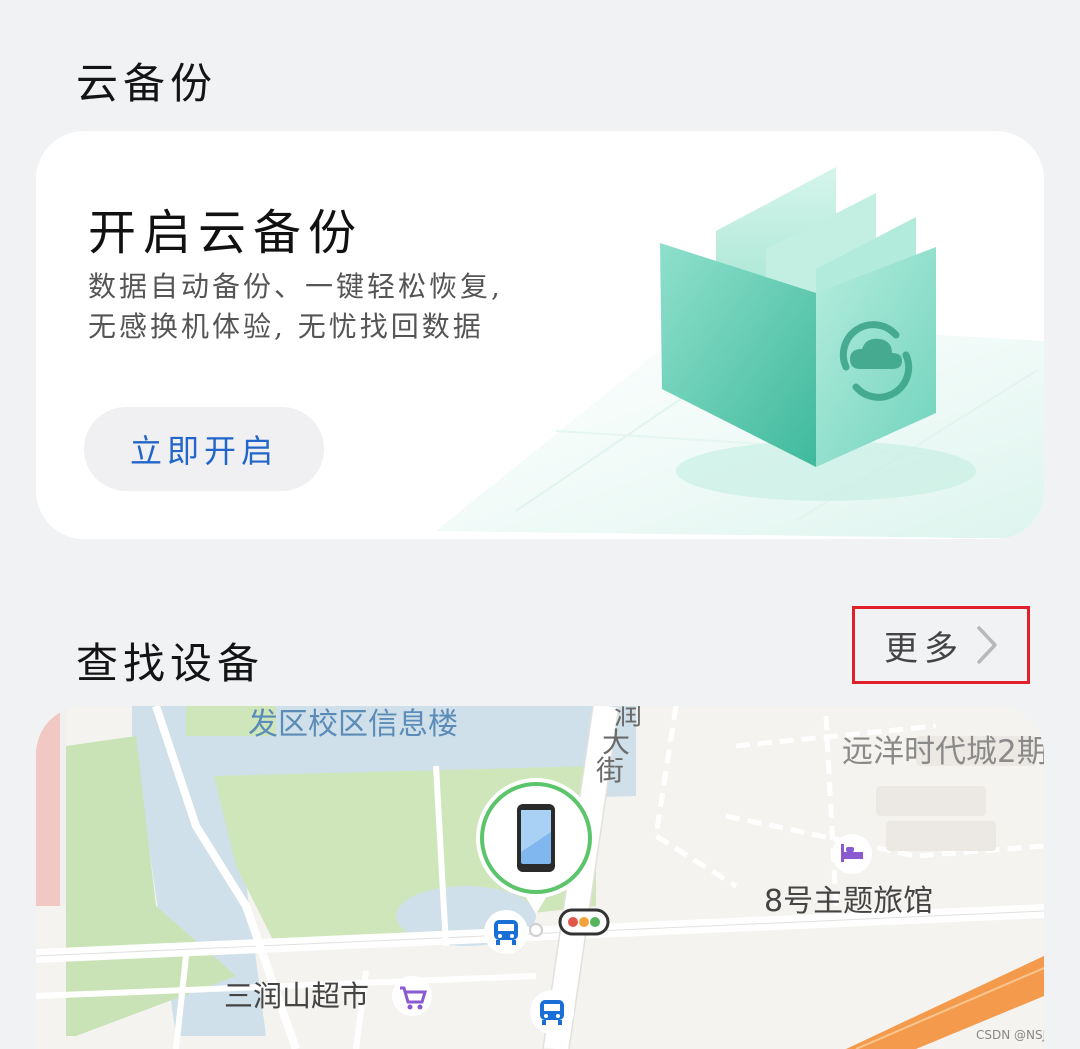  Describe the element at coordinates (295, 286) in the screenshot. I see `description-line-1: 数据自动备份、一键轻松恢复,` at that location.